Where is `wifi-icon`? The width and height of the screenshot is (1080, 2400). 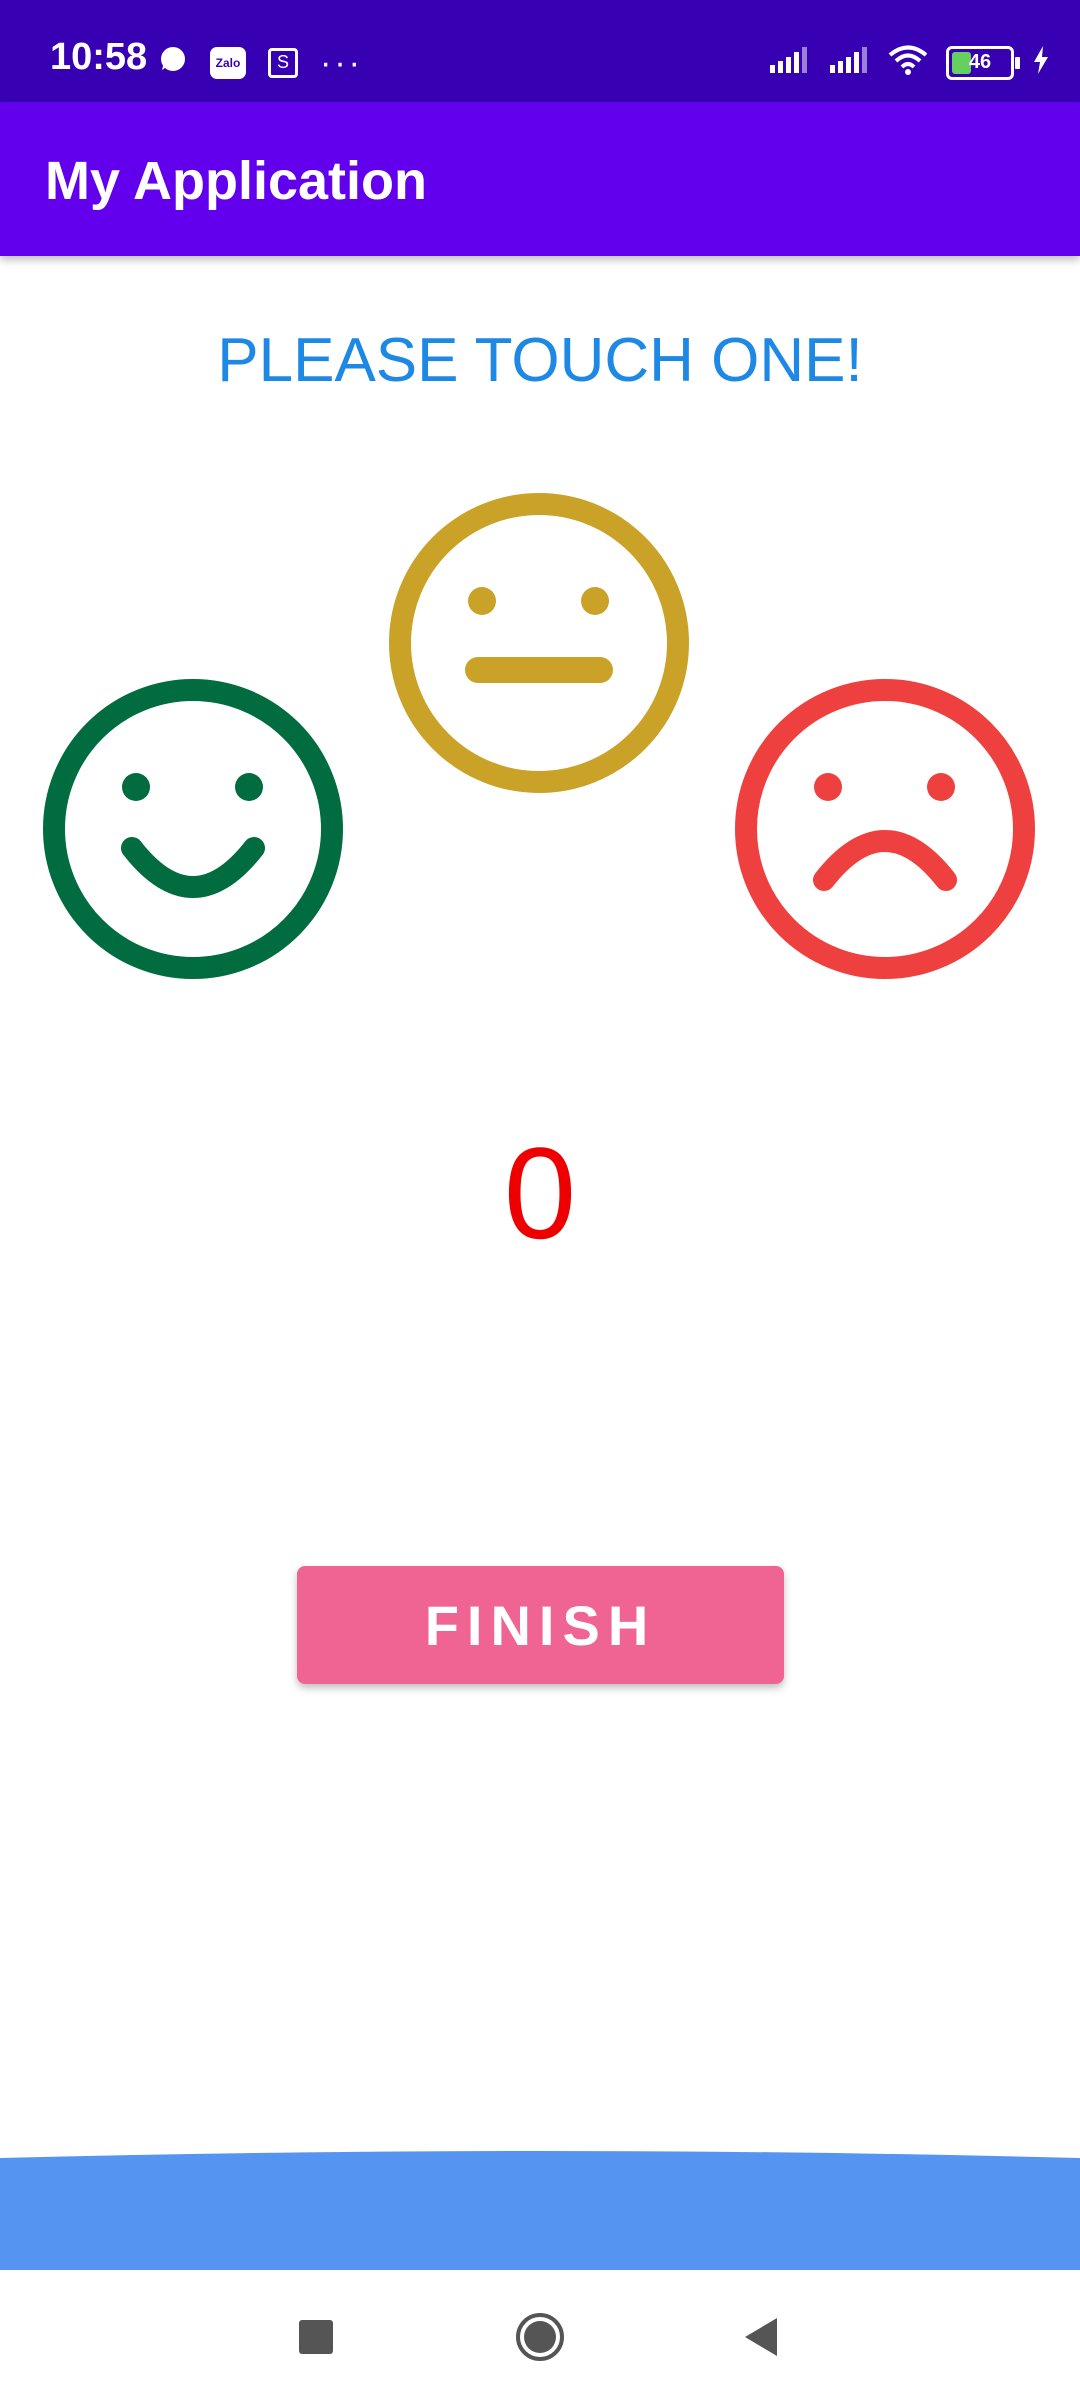 wifi-icon is located at coordinates (908, 62).